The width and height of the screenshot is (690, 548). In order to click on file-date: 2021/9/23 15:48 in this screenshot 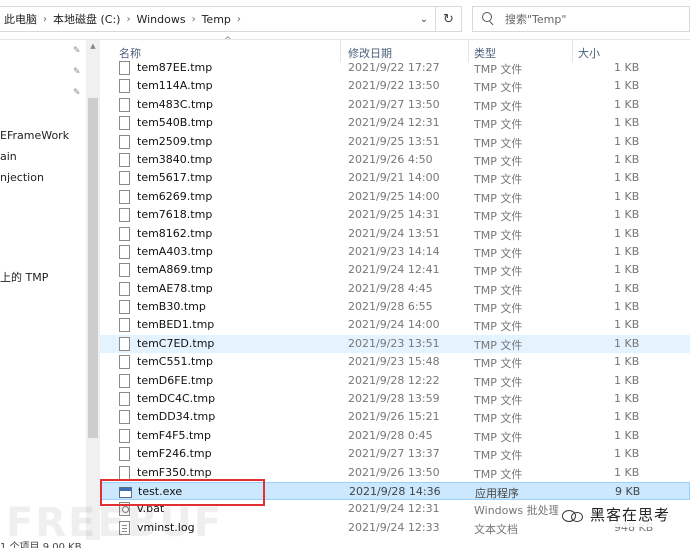, I will do `click(394, 362)`.